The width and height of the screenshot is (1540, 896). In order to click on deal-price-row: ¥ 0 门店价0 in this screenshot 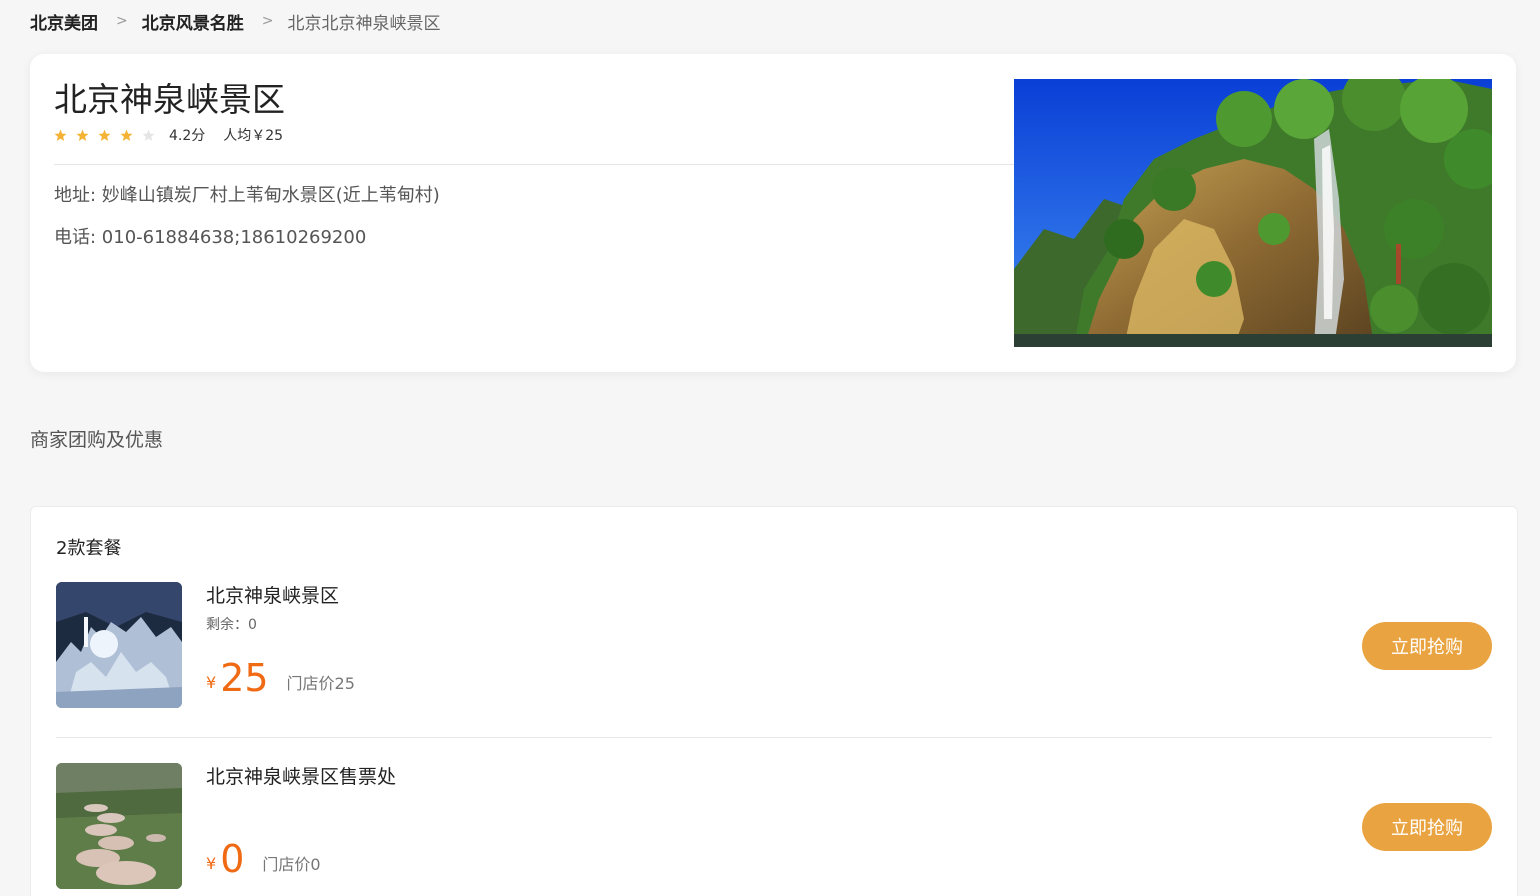, I will do `click(263, 855)`.